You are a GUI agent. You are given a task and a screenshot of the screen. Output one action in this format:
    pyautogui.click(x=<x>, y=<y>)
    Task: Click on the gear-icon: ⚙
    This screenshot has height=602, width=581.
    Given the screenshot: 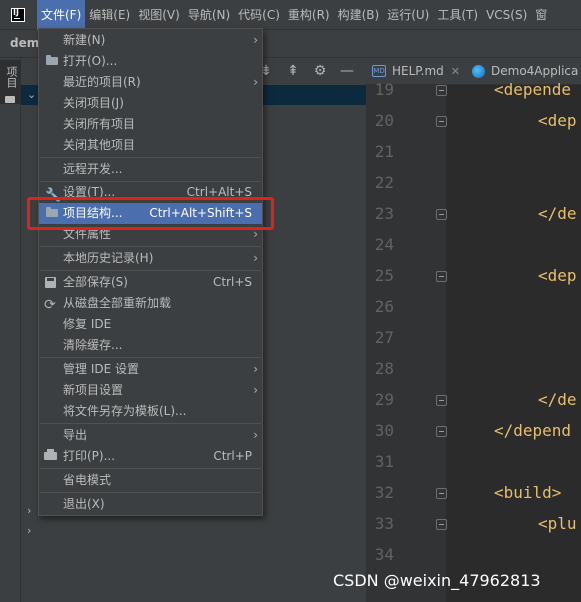 What is the action you would take?
    pyautogui.click(x=320, y=71)
    